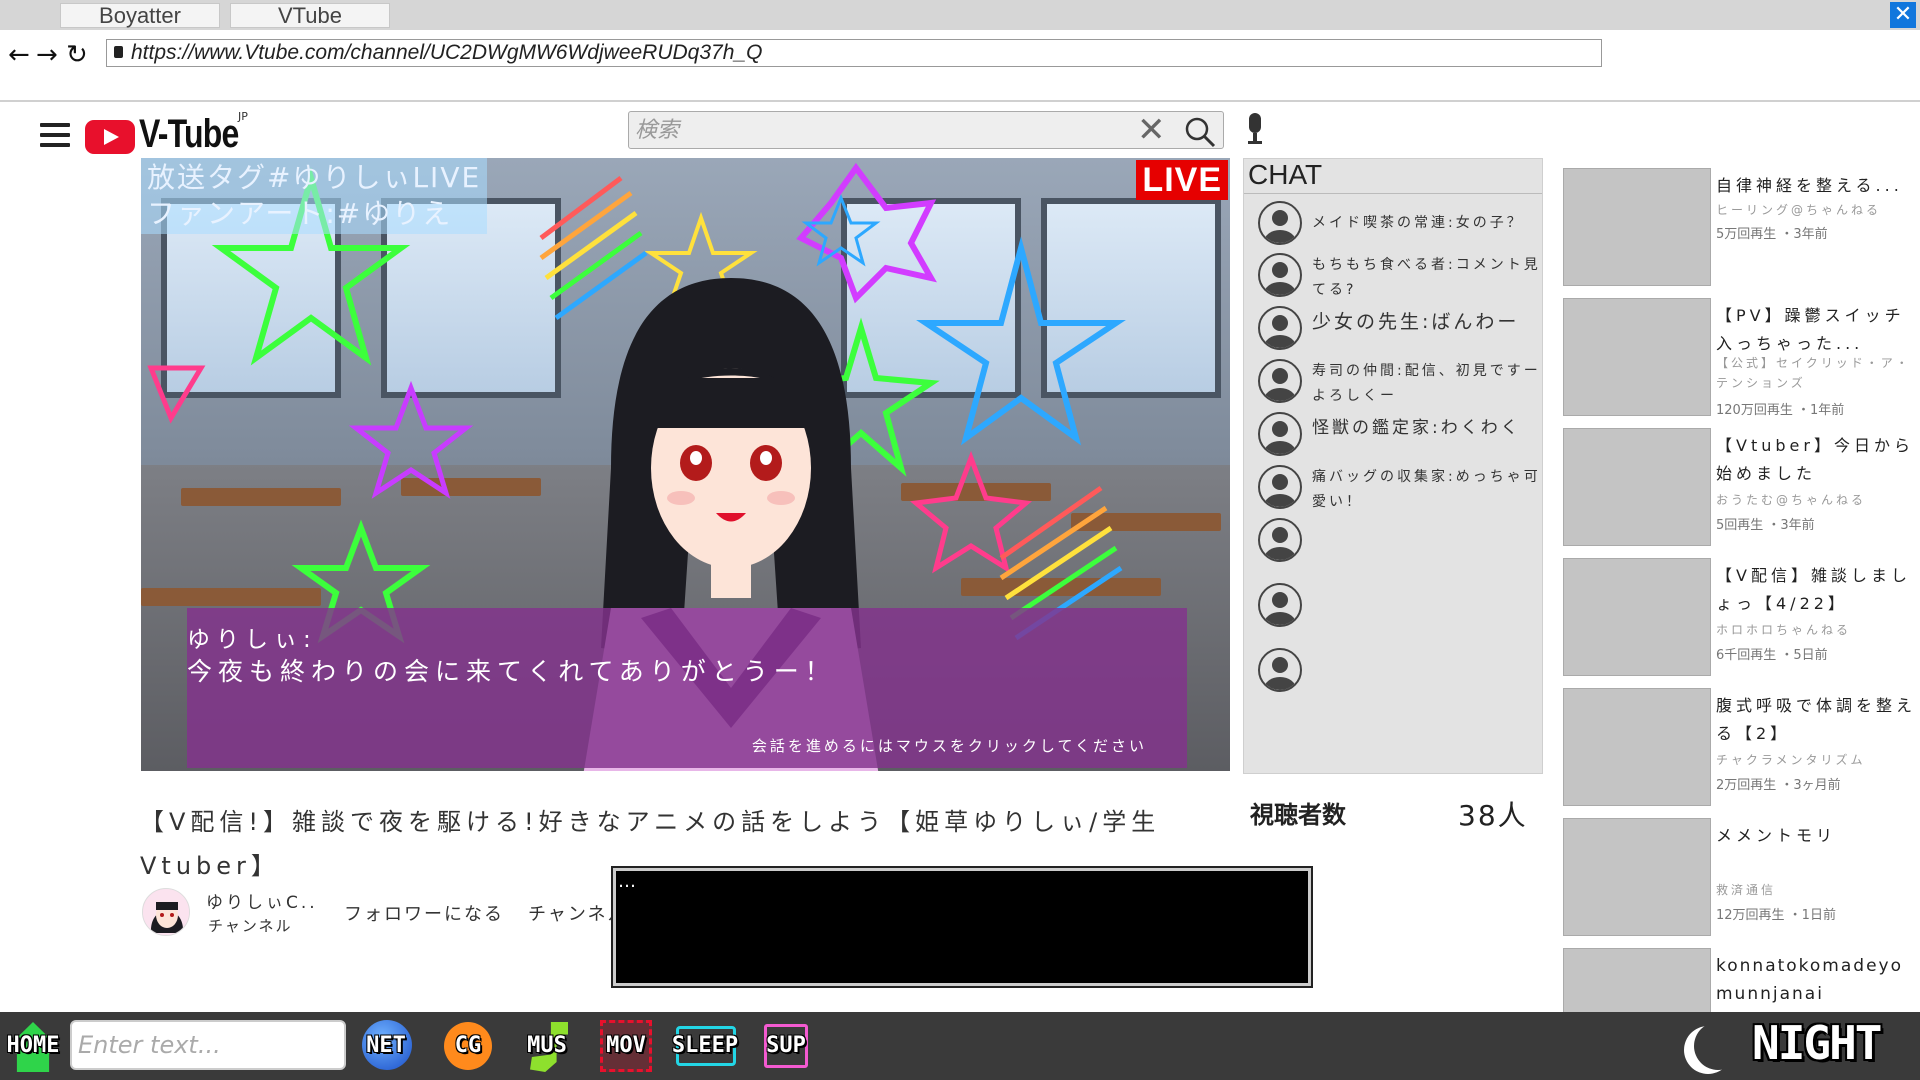 The height and width of the screenshot is (1080, 1920). What do you see at coordinates (1776, 915) in the screenshot?
I see `recommended-meta: 12万回再生 ・1日前` at bounding box center [1776, 915].